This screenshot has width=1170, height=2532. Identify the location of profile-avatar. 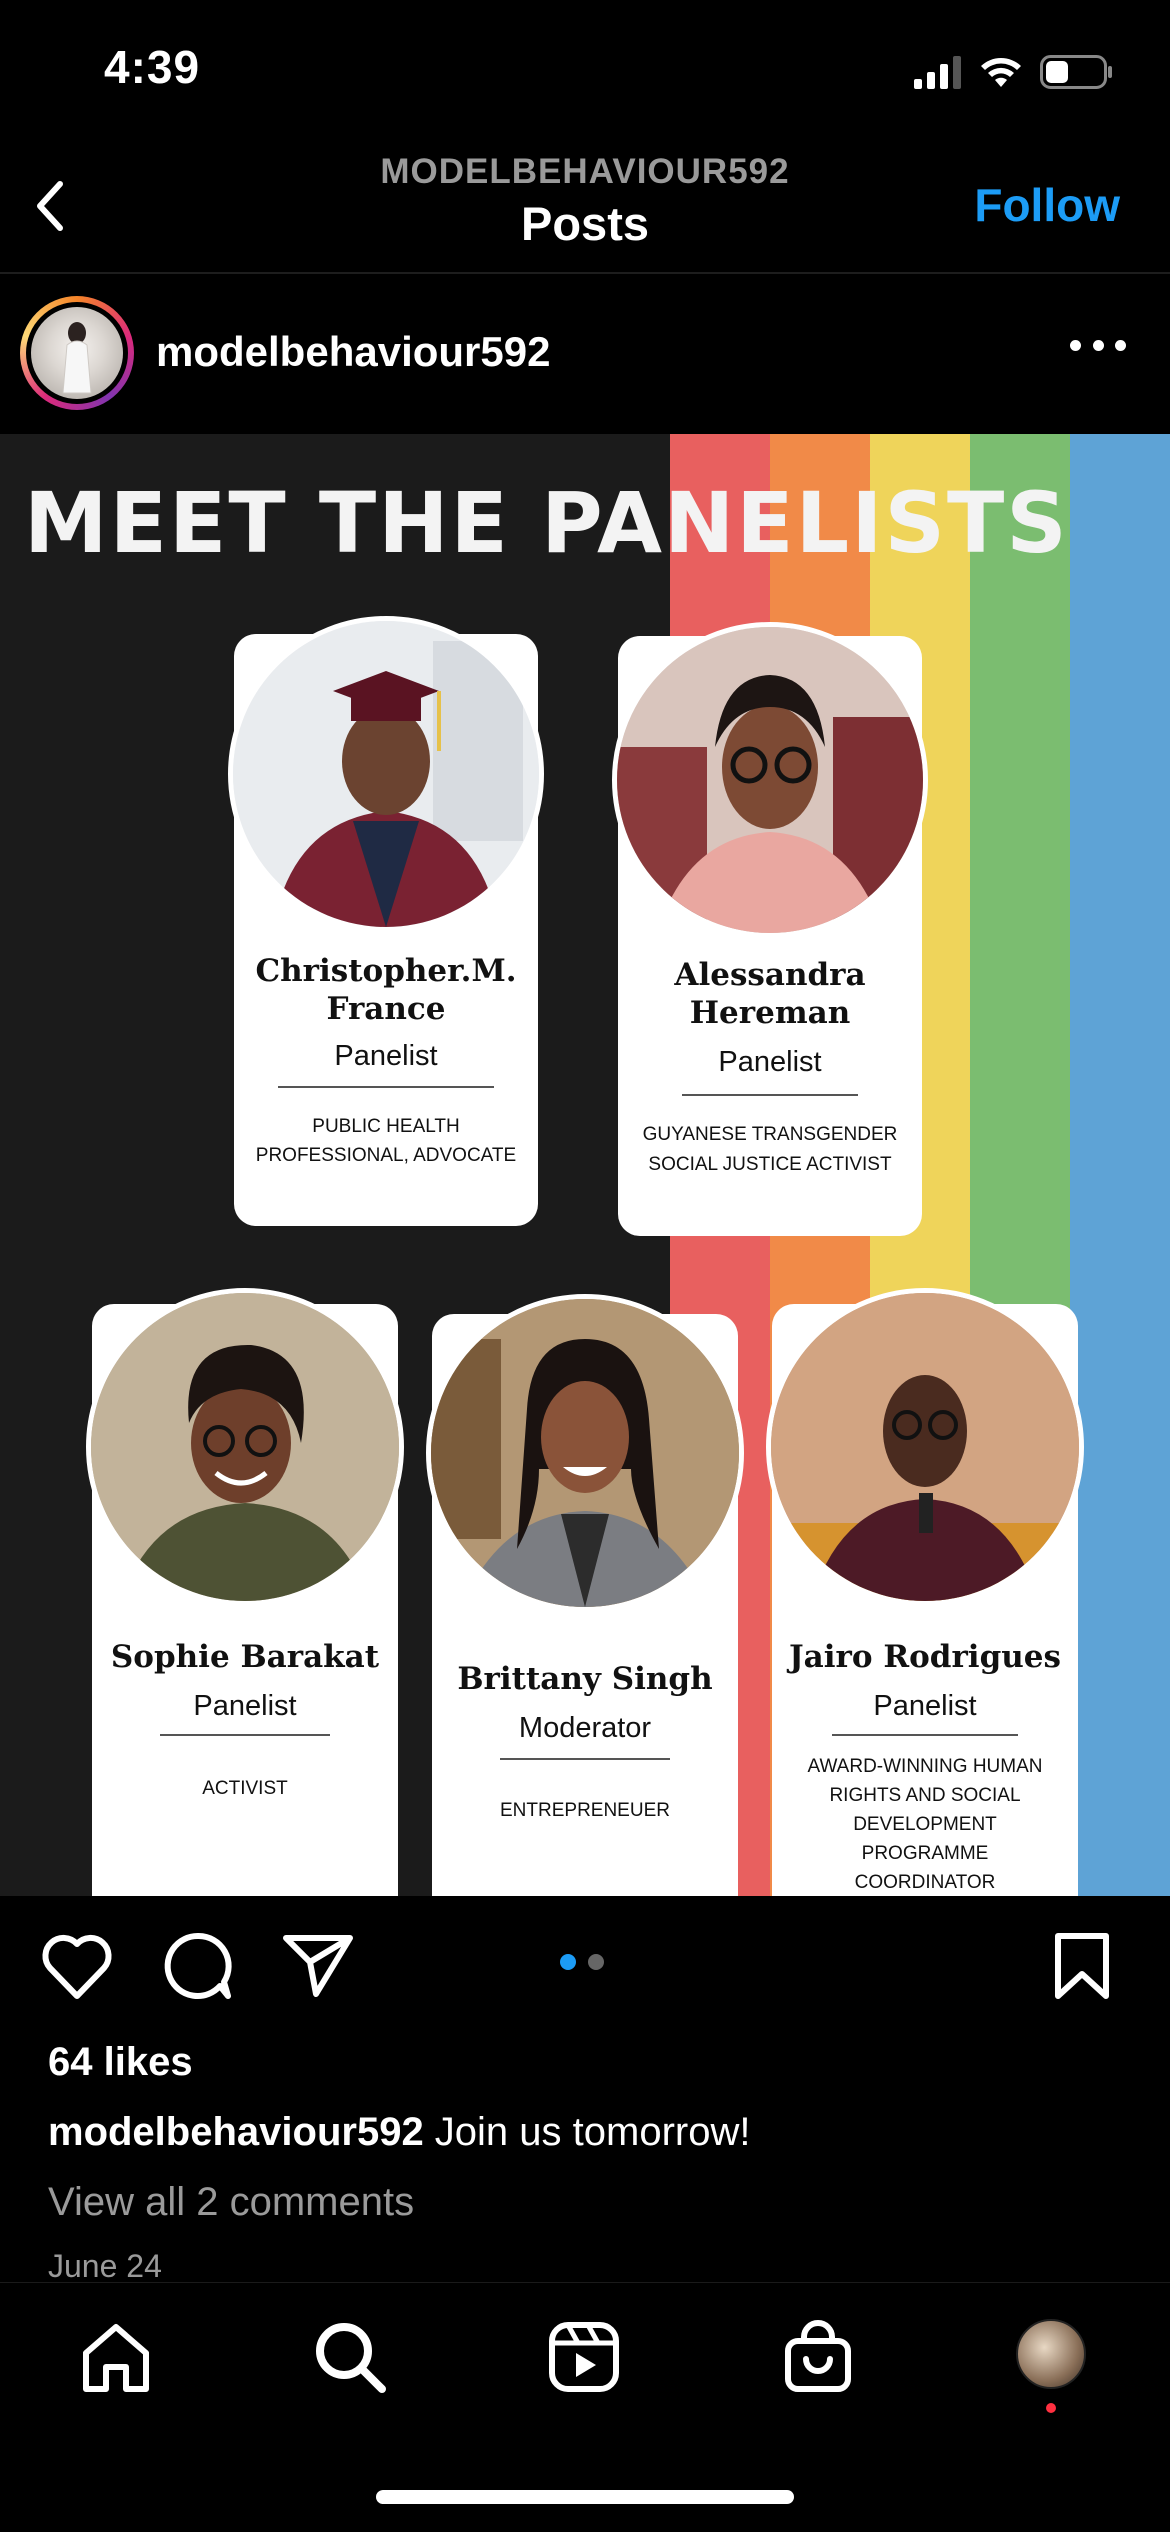
(1051, 2354).